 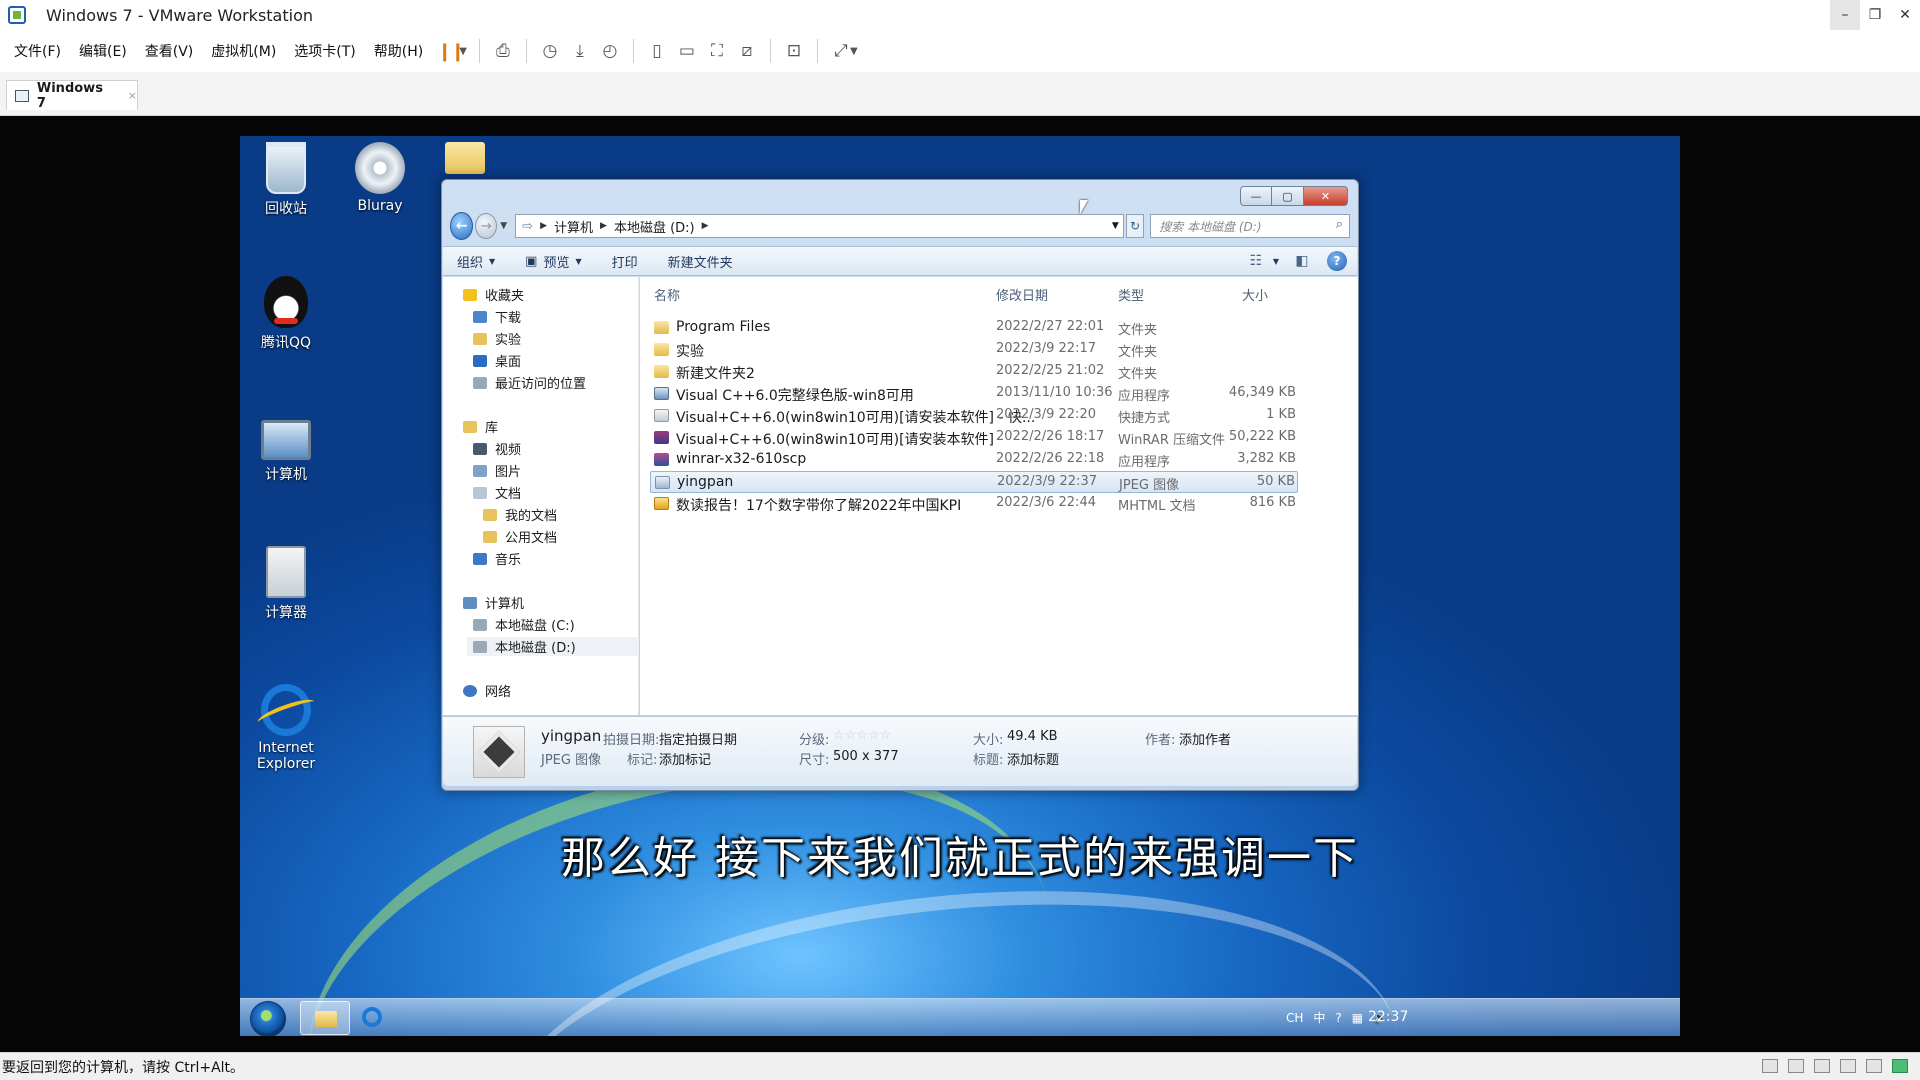 I want to click on address-dropdown-icon: ▼, so click(x=1115, y=226).